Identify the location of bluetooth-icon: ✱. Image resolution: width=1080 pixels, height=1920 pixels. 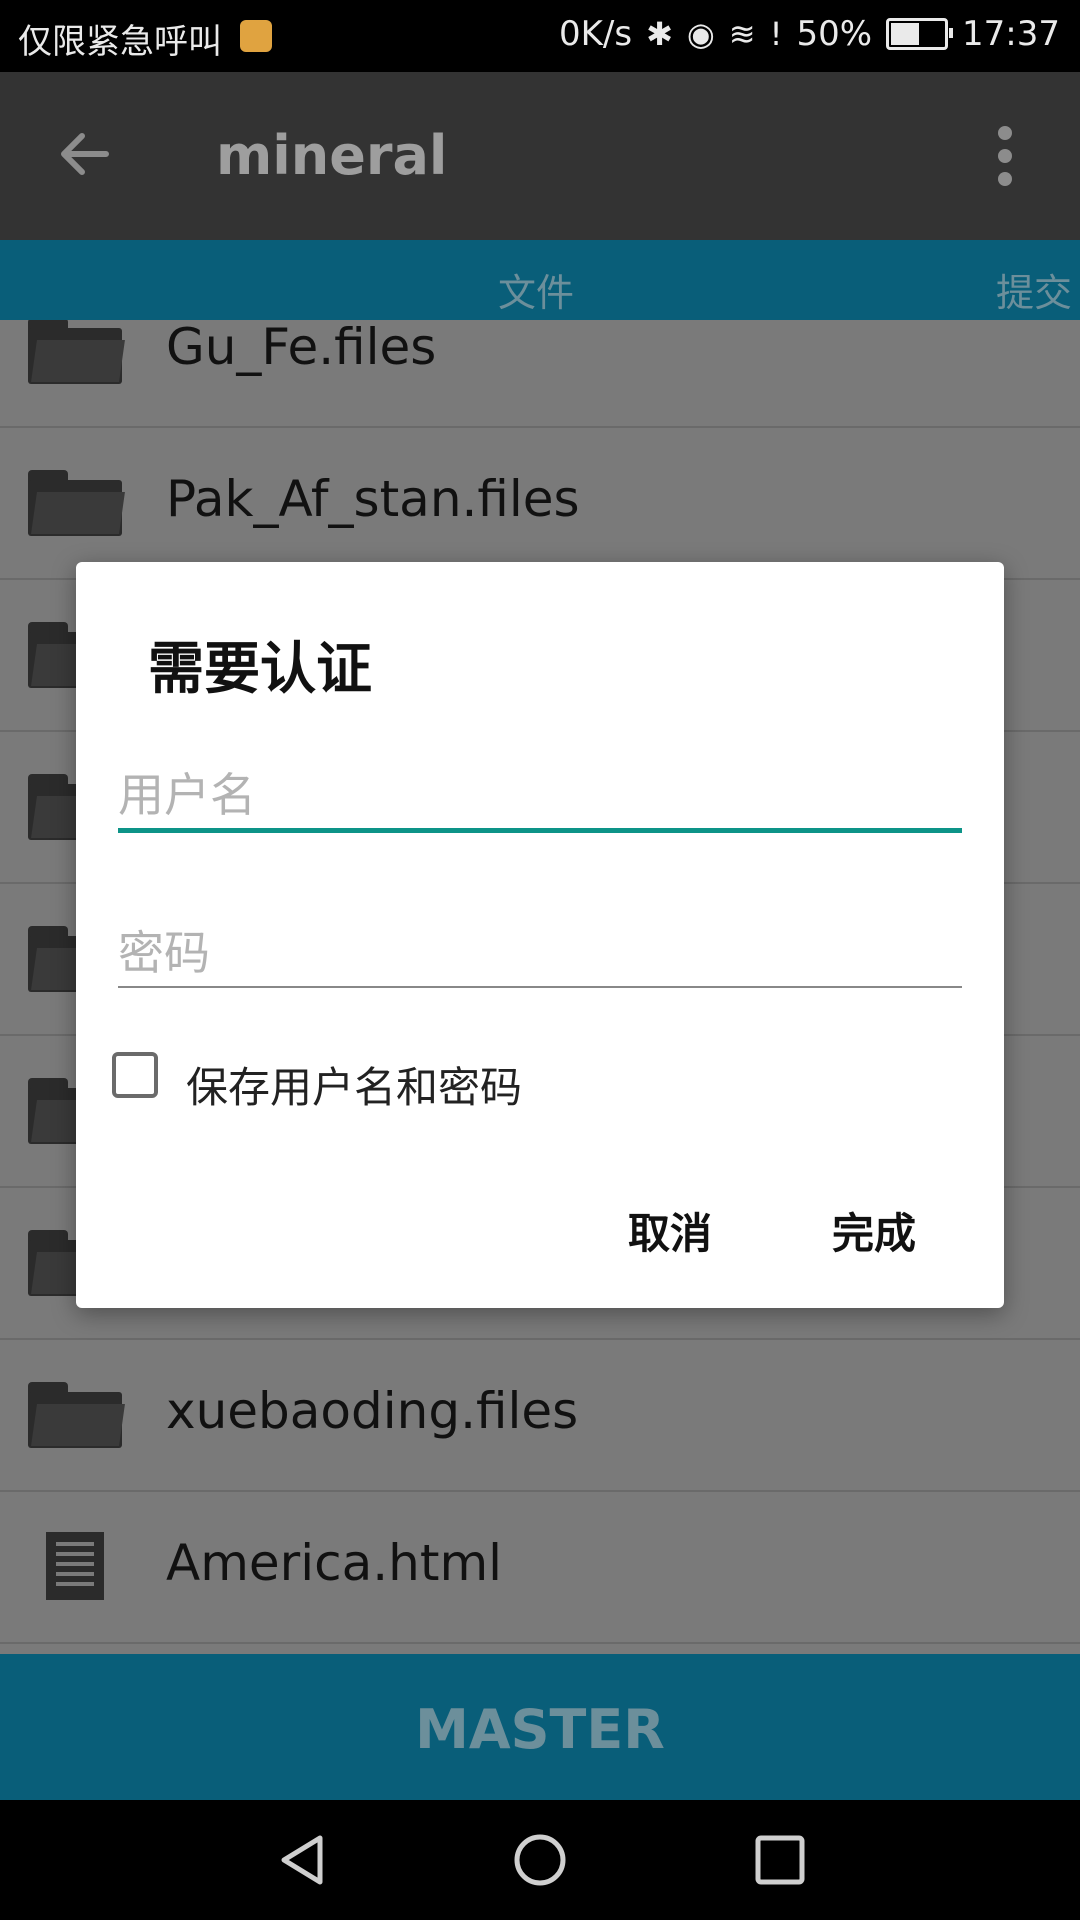
(659, 34).